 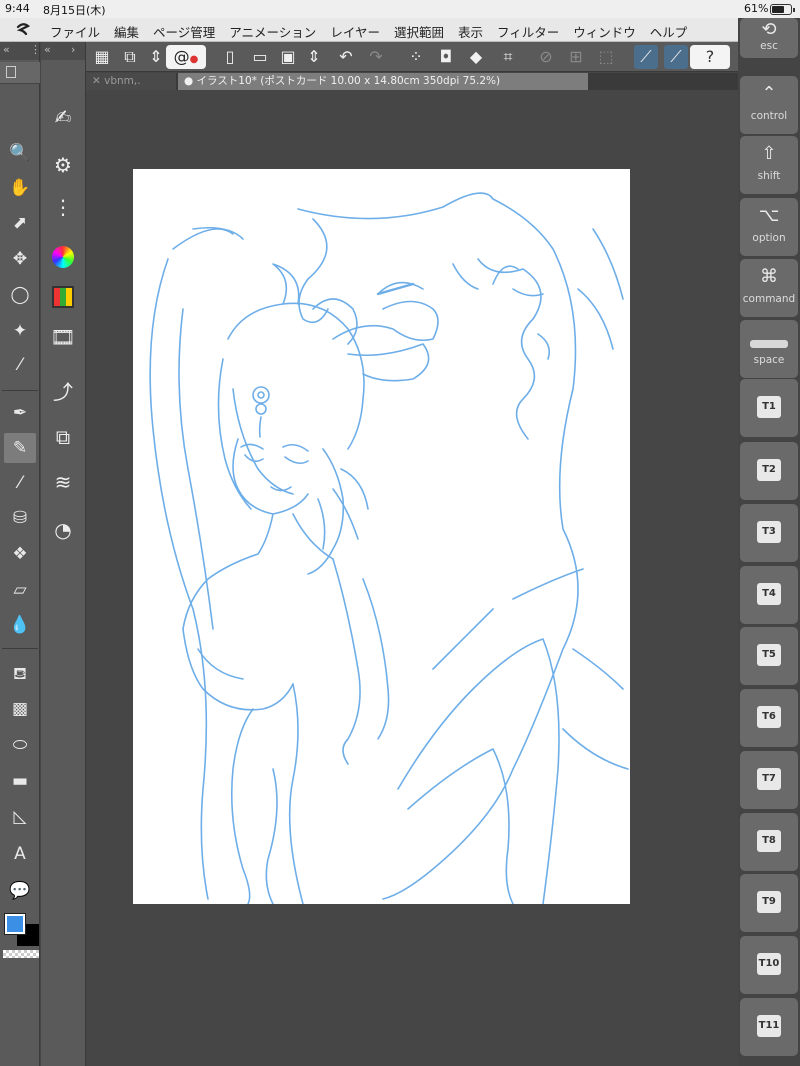 I want to click on menu-item: ウィンドウ, so click(x=604, y=31).